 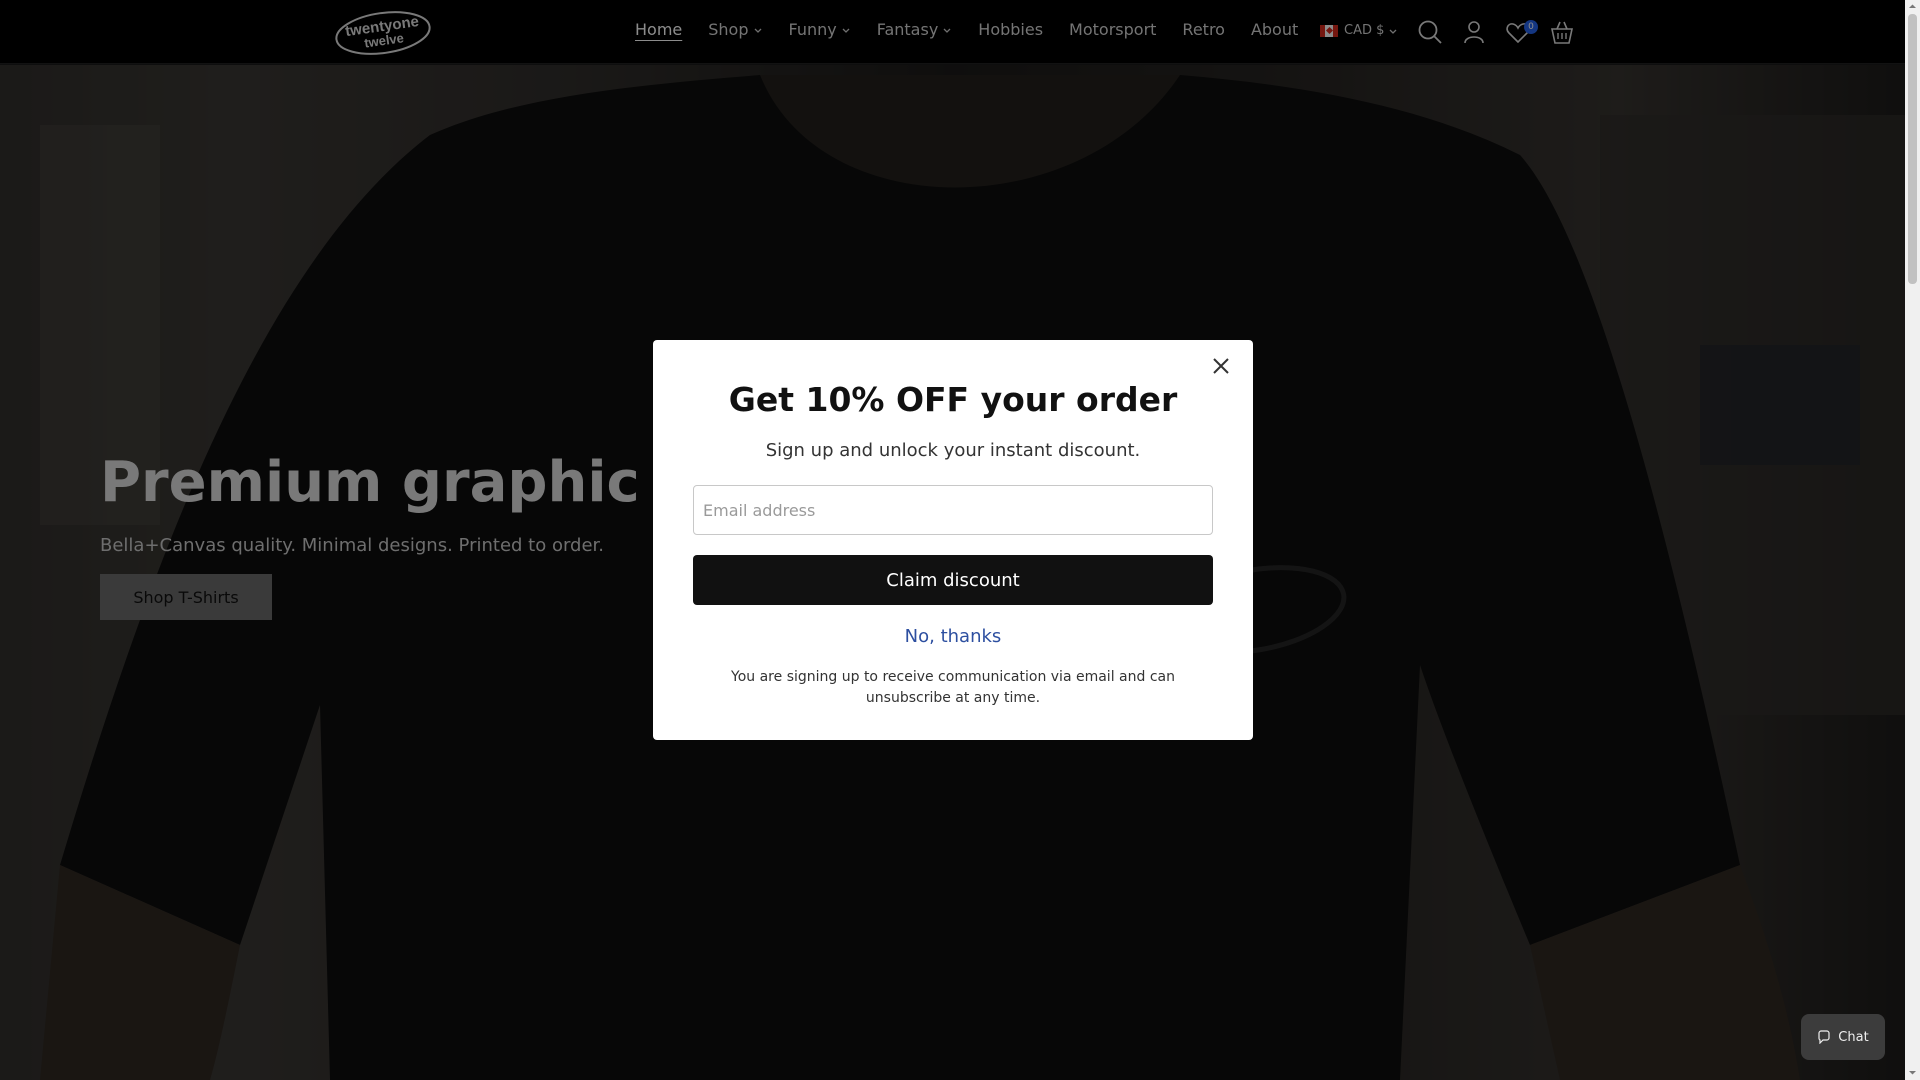 I want to click on scroll-up-arrow-icon, so click(x=1912, y=6).